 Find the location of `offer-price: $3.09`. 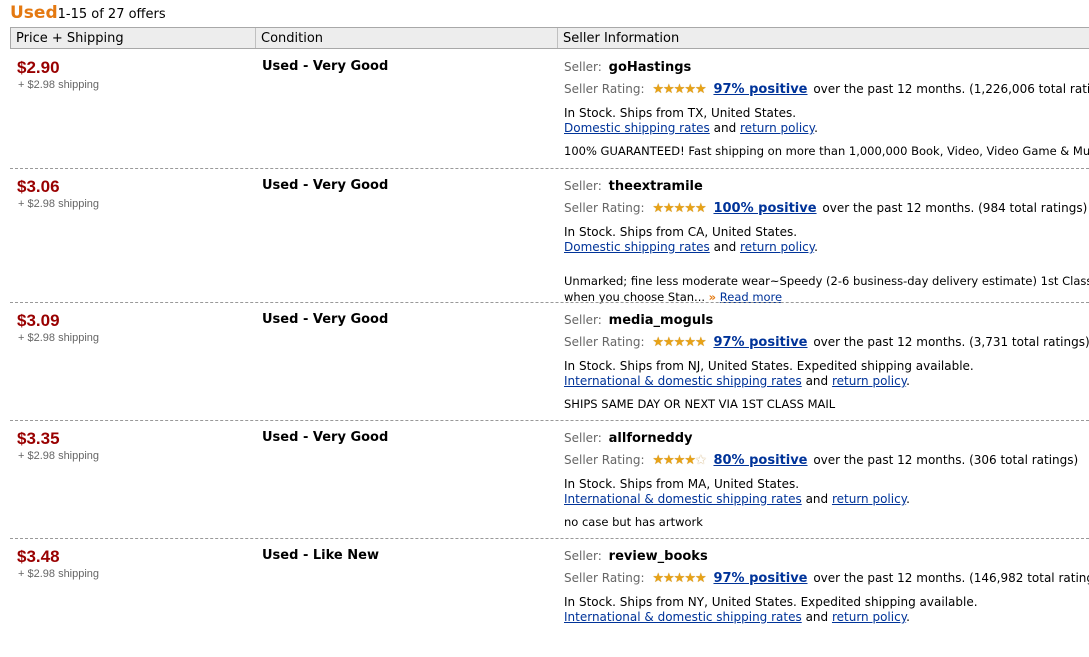

offer-price: $3.09 is located at coordinates (38, 320).